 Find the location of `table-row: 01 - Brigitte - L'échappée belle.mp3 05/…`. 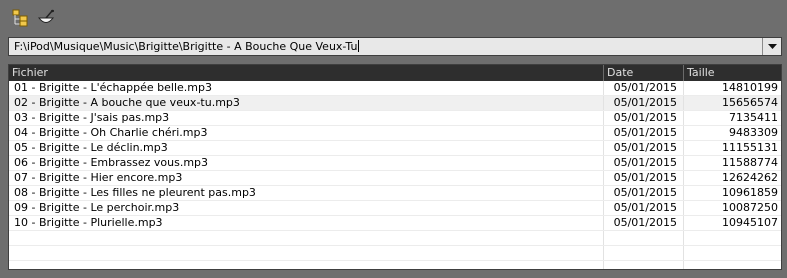

table-row: 01 - Brigitte - L'échappée belle.mp3 05/… is located at coordinates (395, 88).